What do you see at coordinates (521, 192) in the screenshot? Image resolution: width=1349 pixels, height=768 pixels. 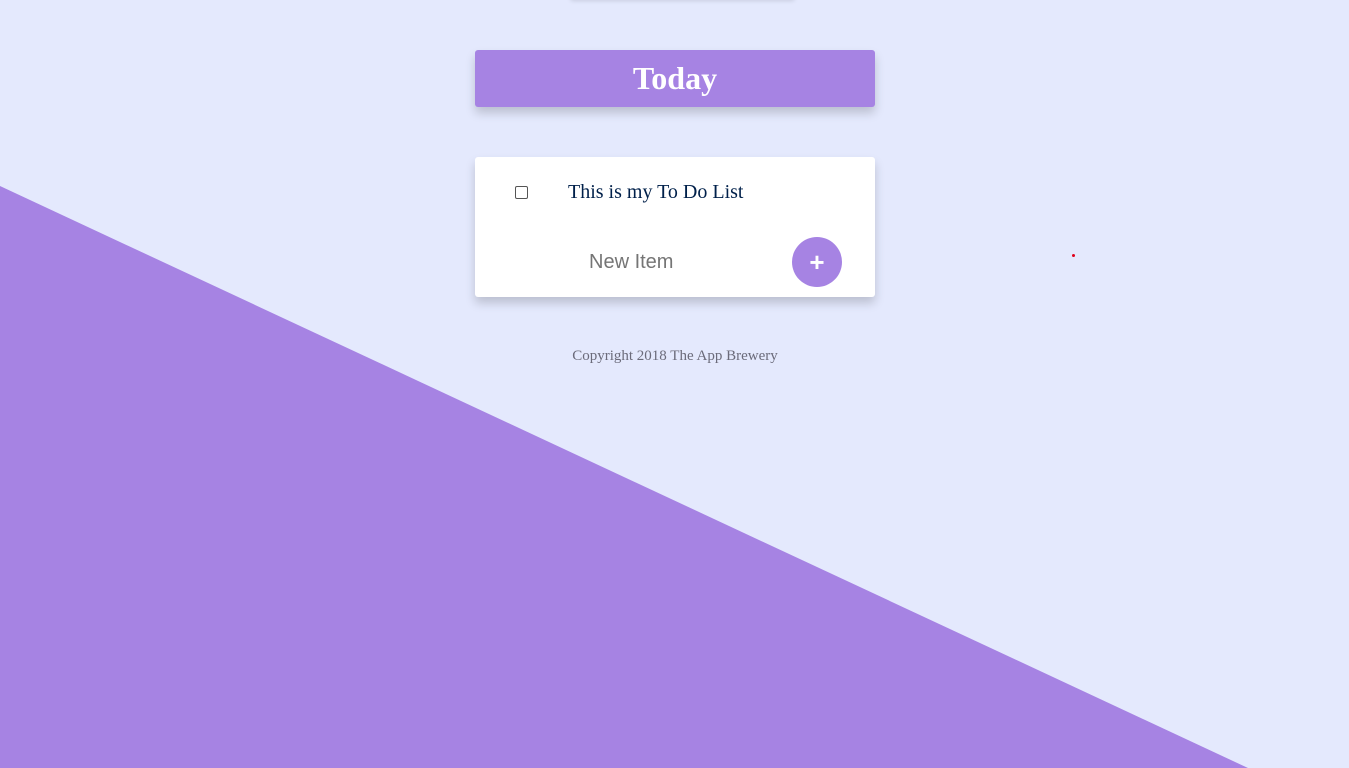 I see `item-checkbox` at bounding box center [521, 192].